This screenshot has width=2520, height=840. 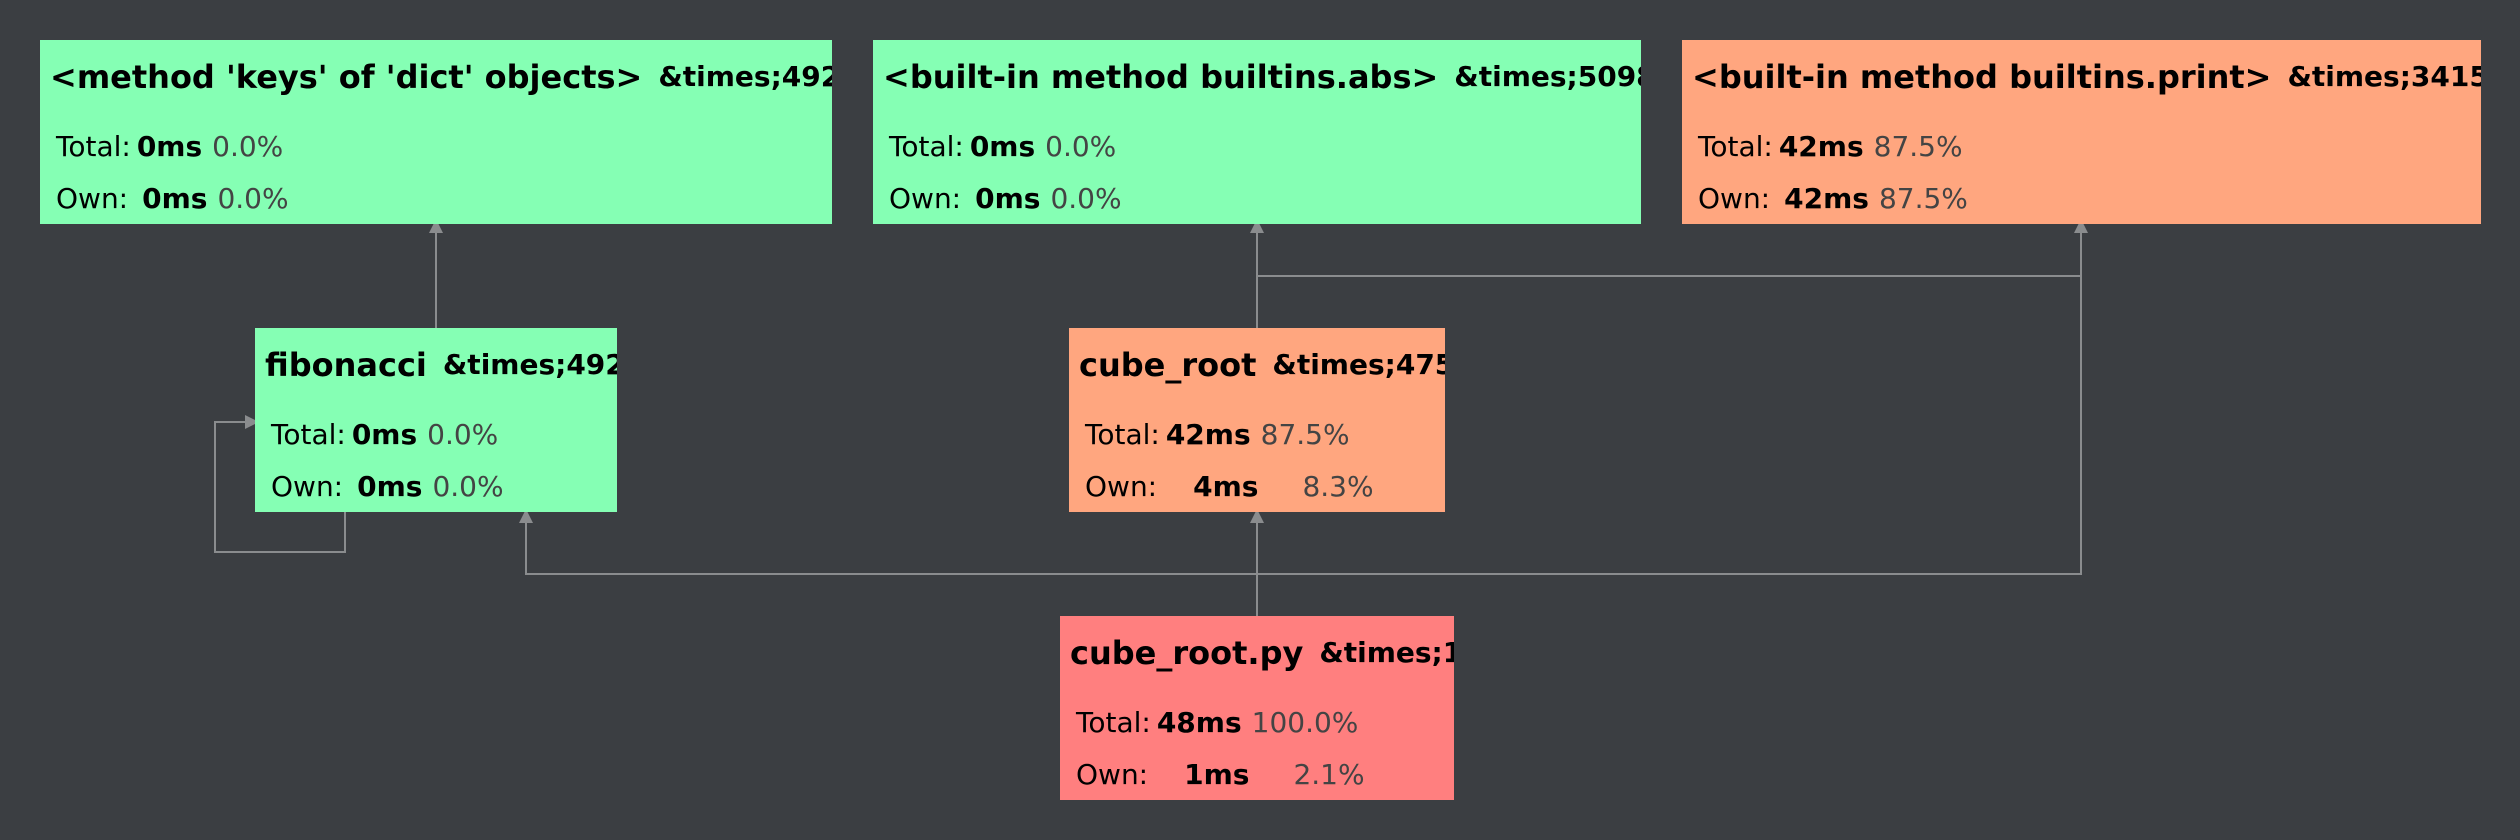 I want to click on function-name: <built-in method builtins.print>, so click(x=1982, y=77).